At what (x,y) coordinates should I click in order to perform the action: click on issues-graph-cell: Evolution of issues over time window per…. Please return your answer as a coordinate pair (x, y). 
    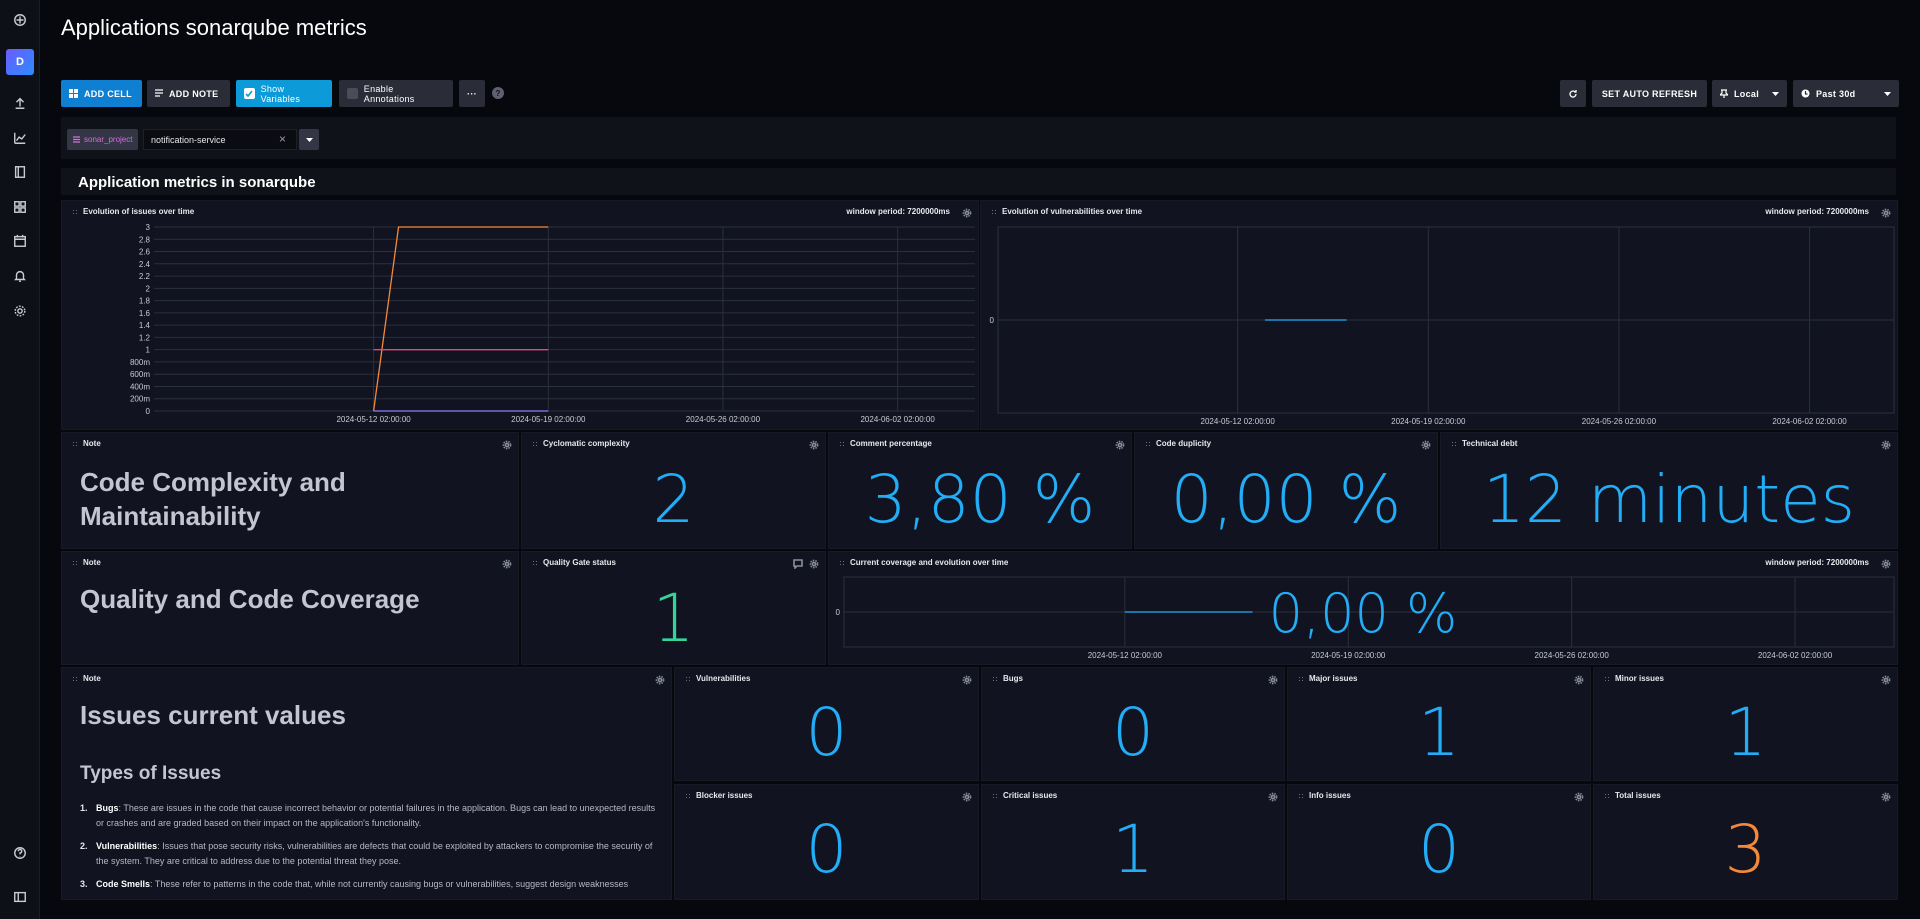
    Looking at the image, I should click on (520, 315).